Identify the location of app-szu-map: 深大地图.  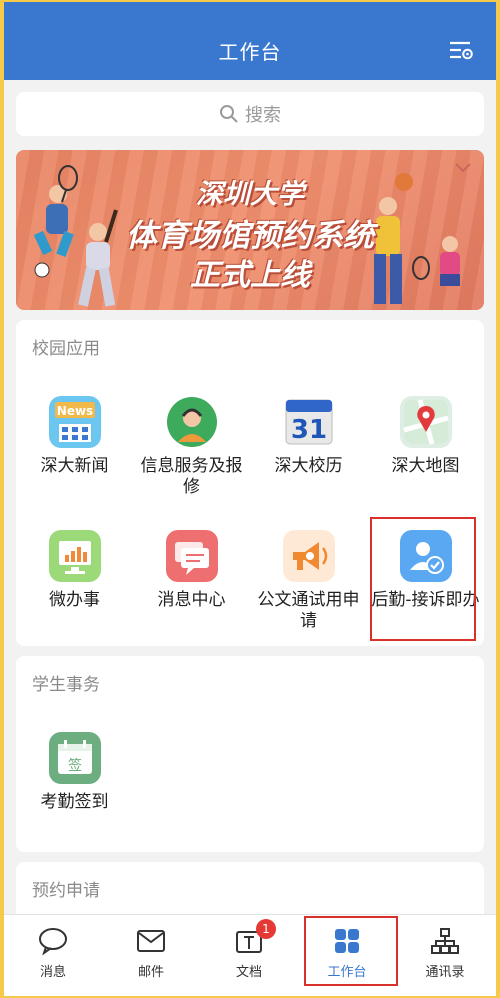
(425, 436).